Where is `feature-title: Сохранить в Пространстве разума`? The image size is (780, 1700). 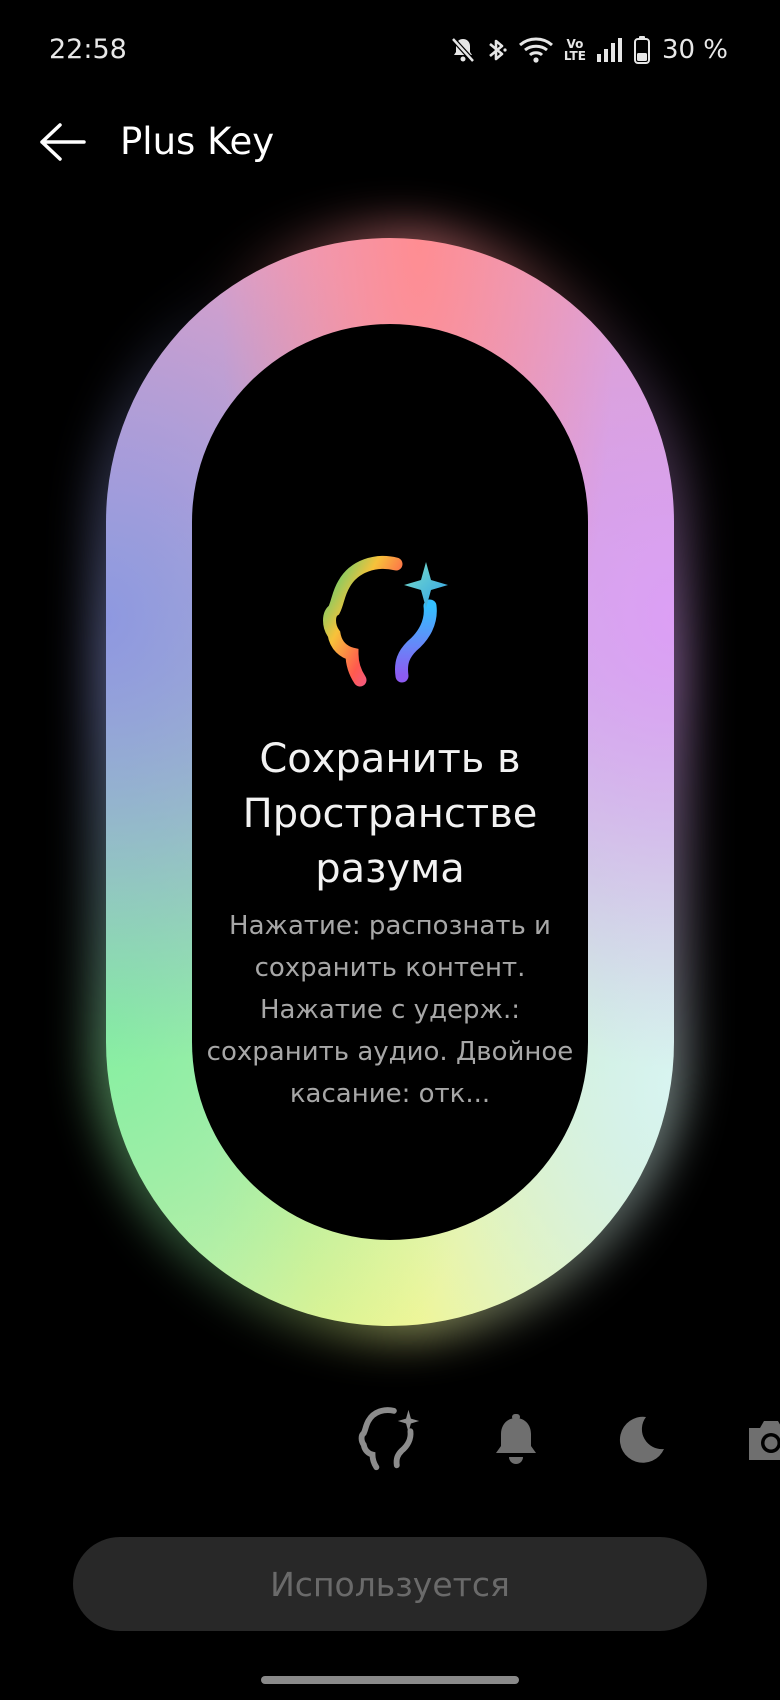 feature-title: Сохранить в Пространстве разума is located at coordinates (390, 814).